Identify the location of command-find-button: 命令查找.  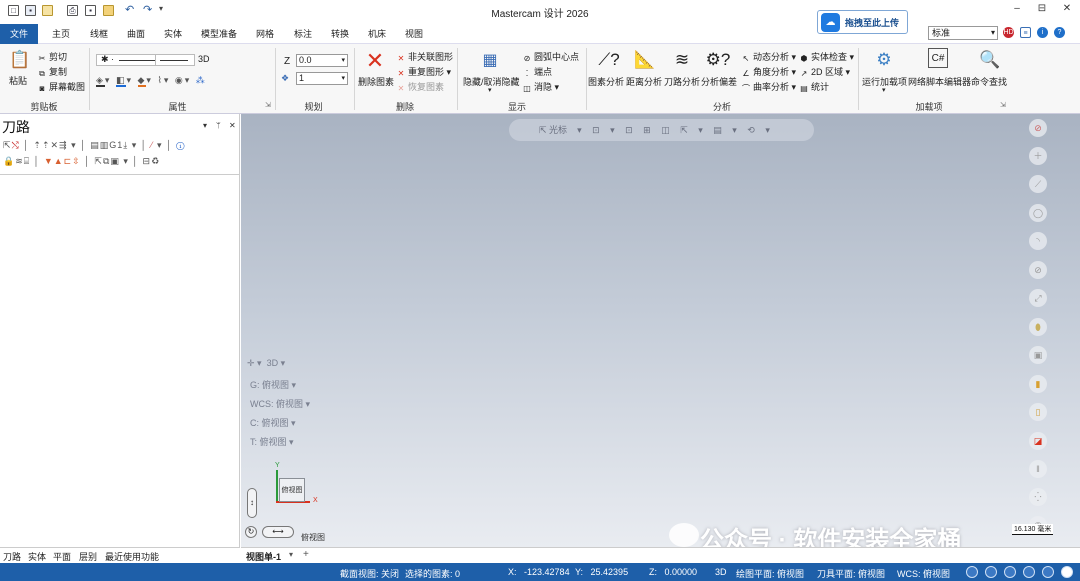
(989, 81).